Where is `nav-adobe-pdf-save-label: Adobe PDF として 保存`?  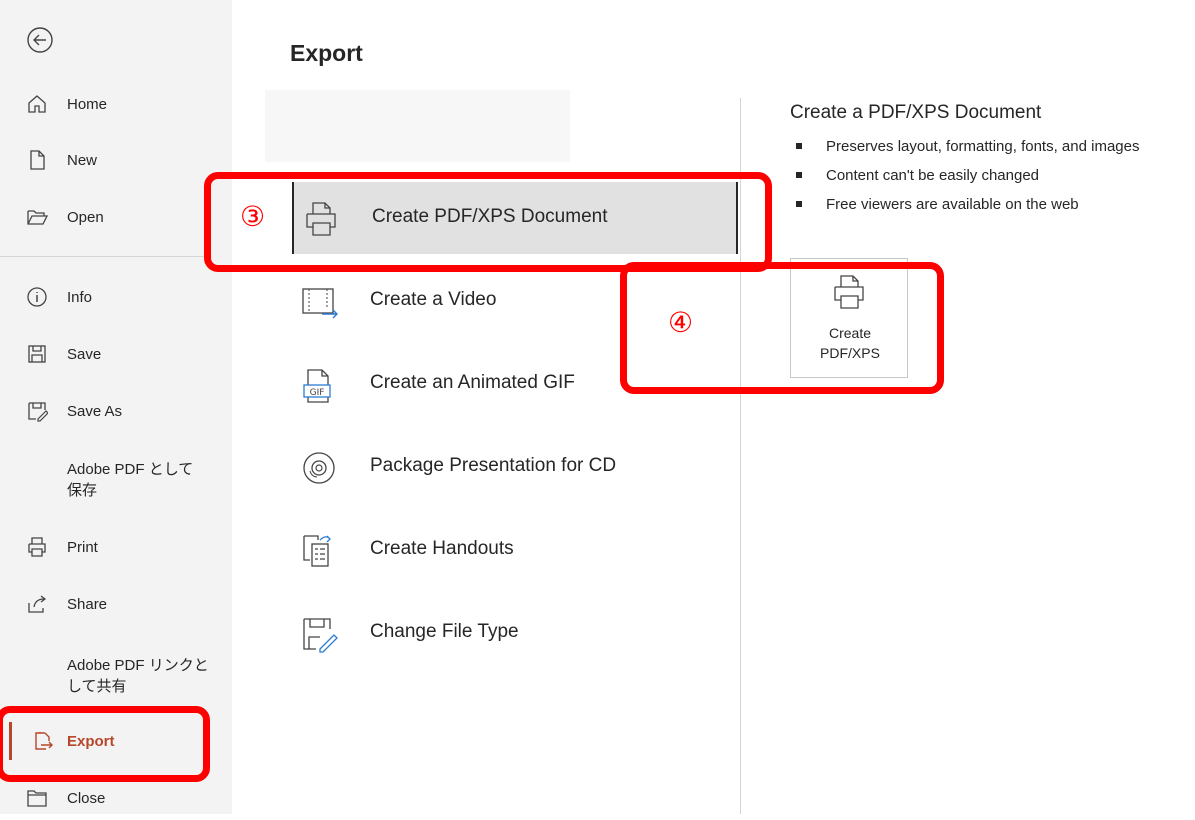 nav-adobe-pdf-save-label: Adobe PDF として 保存 is located at coordinates (130, 480).